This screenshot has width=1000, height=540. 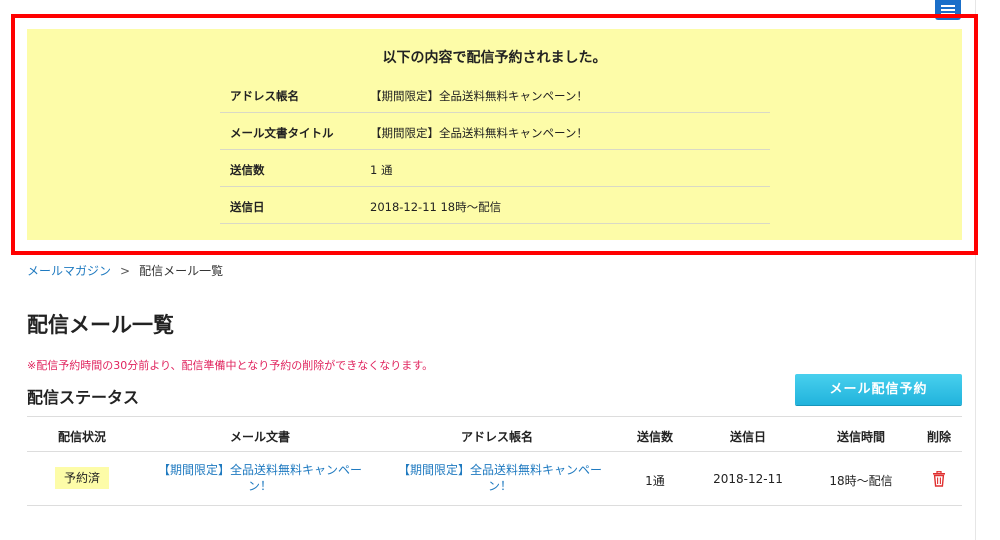 I want to click on column-header-date: 送信日, so click(x=747, y=437).